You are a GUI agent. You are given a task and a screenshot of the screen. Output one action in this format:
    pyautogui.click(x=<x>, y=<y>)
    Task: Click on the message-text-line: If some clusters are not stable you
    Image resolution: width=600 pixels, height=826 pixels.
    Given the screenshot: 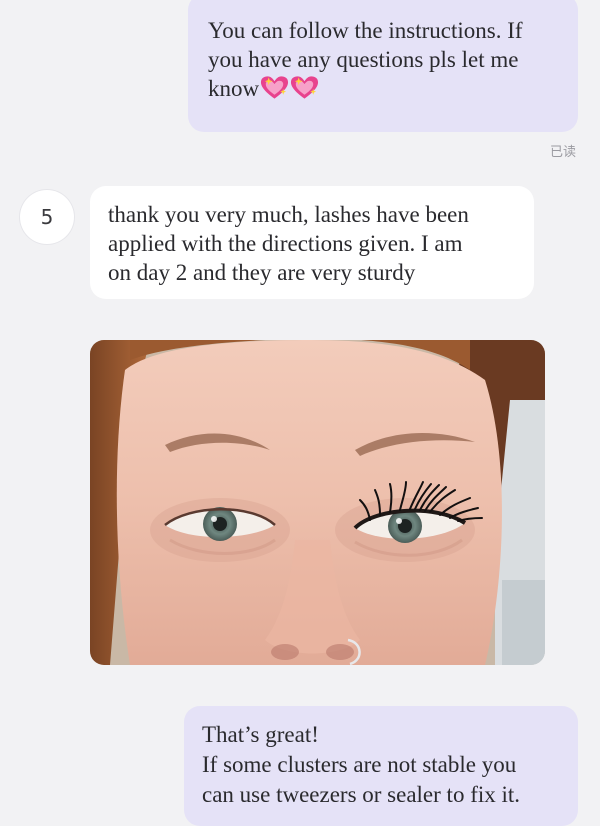 What is the action you would take?
    pyautogui.click(x=359, y=764)
    